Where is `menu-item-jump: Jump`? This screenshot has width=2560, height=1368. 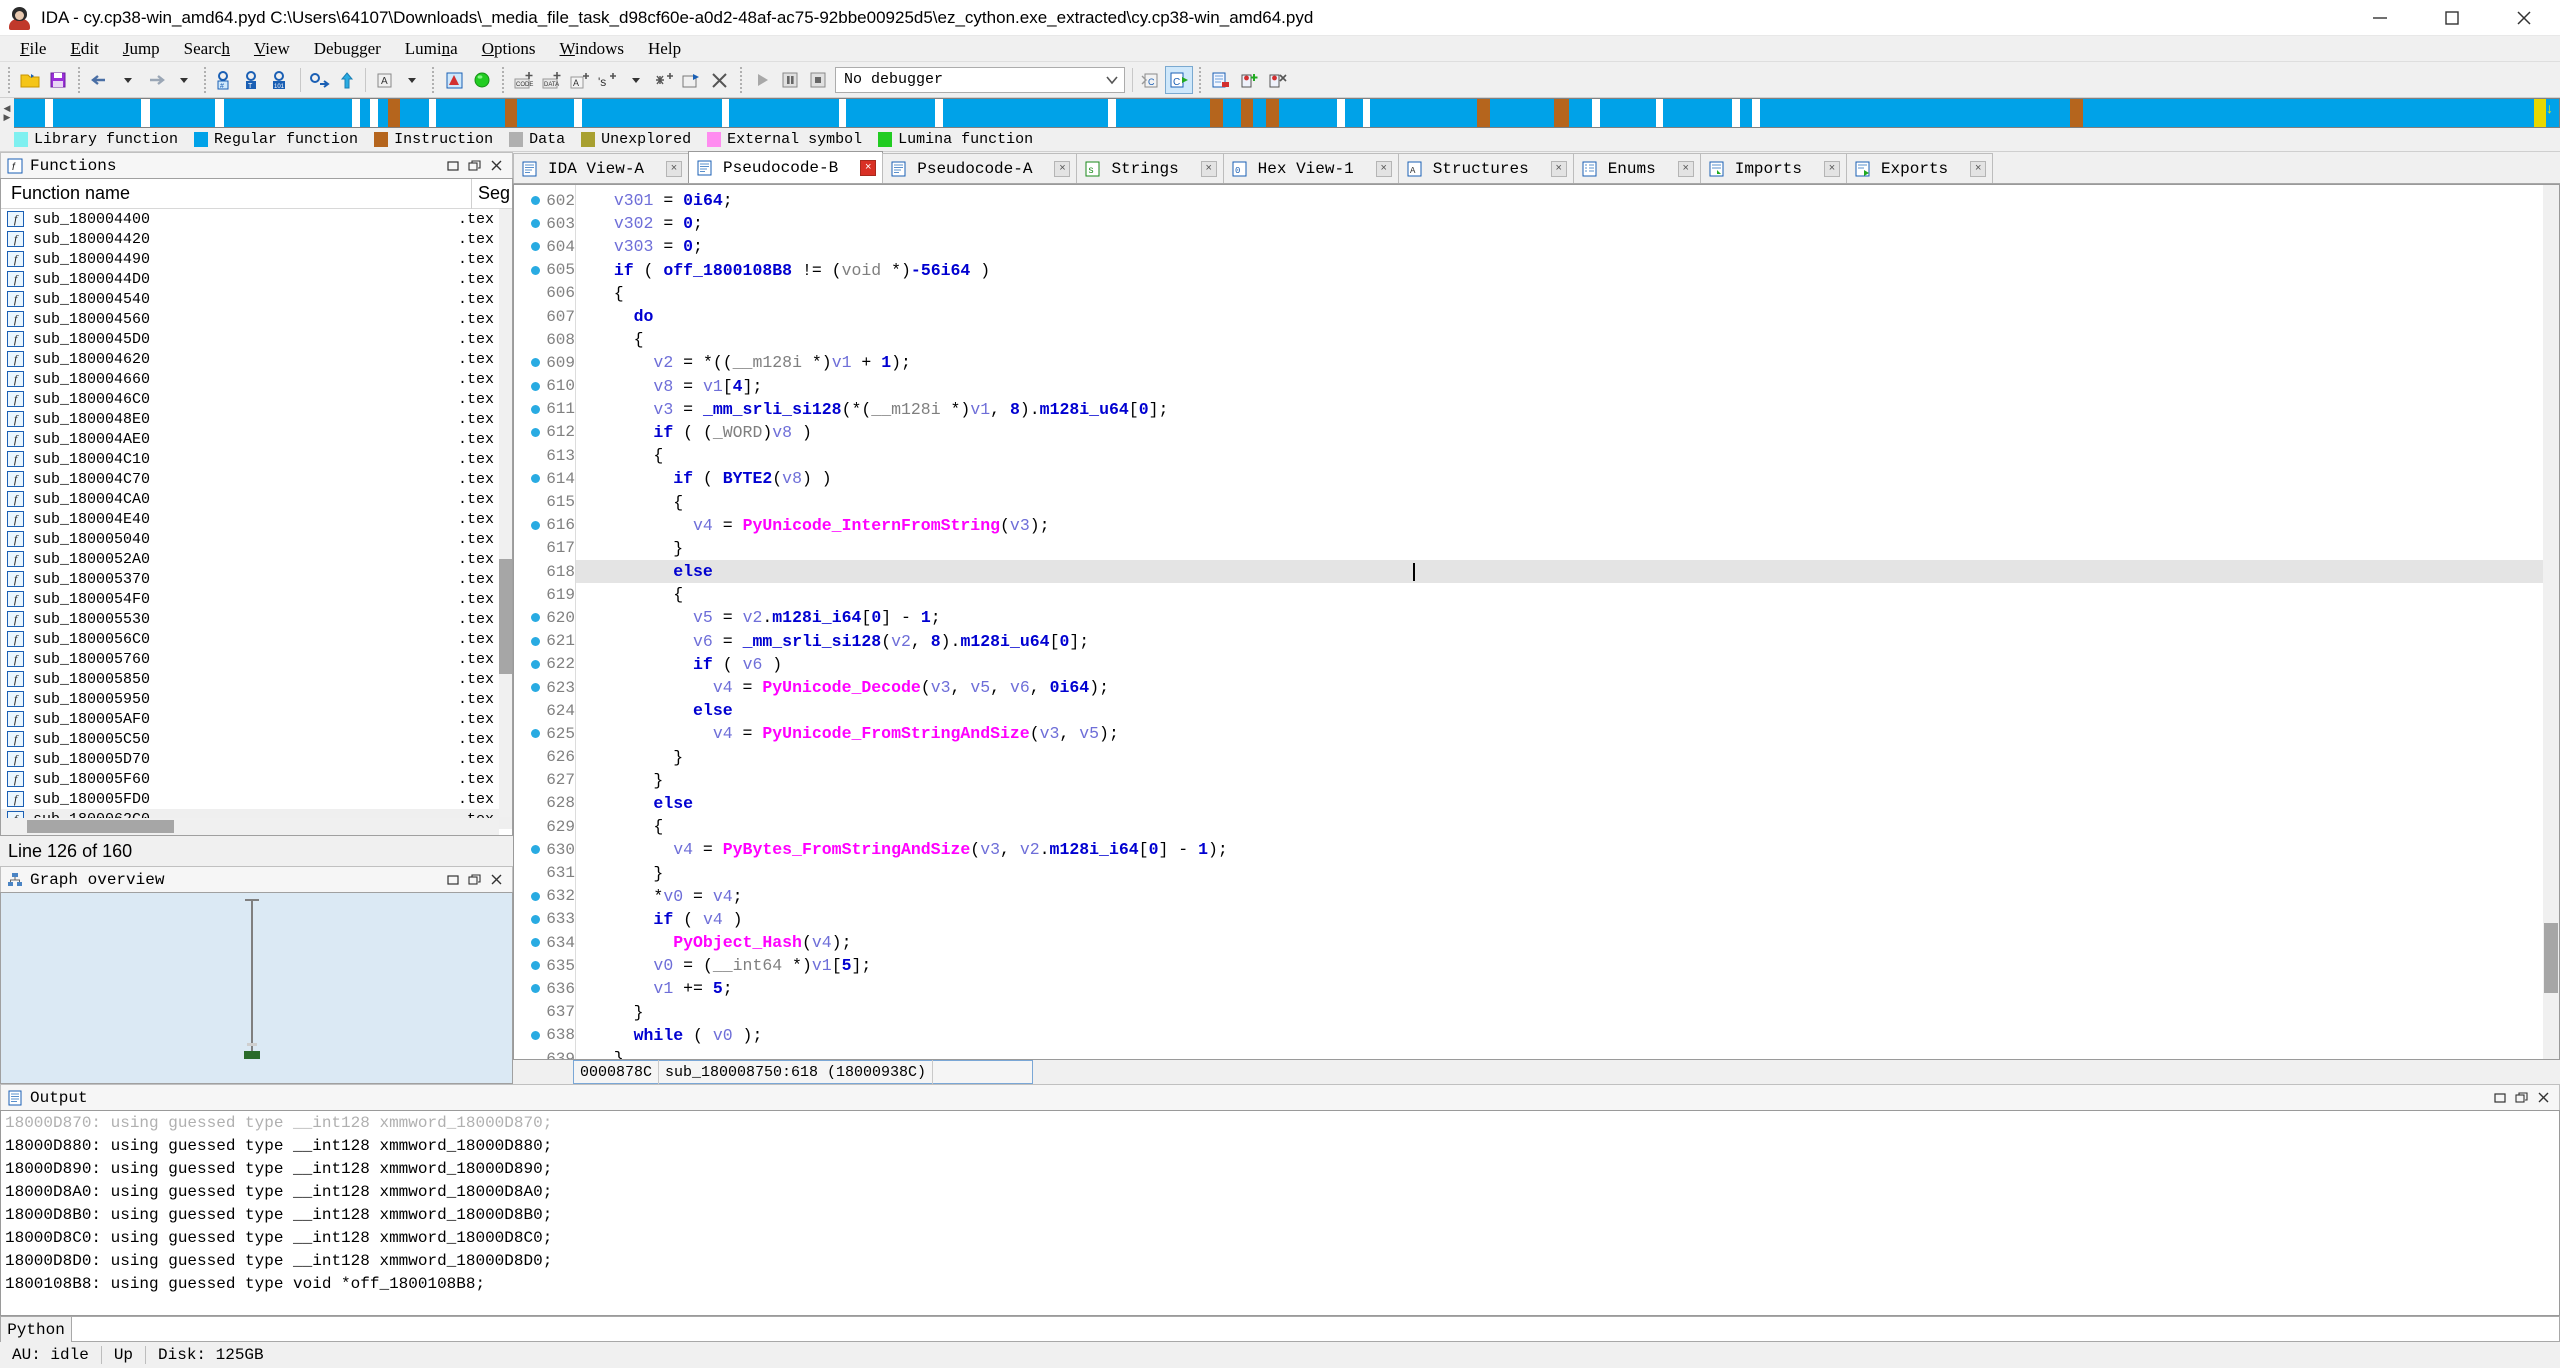 menu-item-jump: Jump is located at coordinates (141, 49).